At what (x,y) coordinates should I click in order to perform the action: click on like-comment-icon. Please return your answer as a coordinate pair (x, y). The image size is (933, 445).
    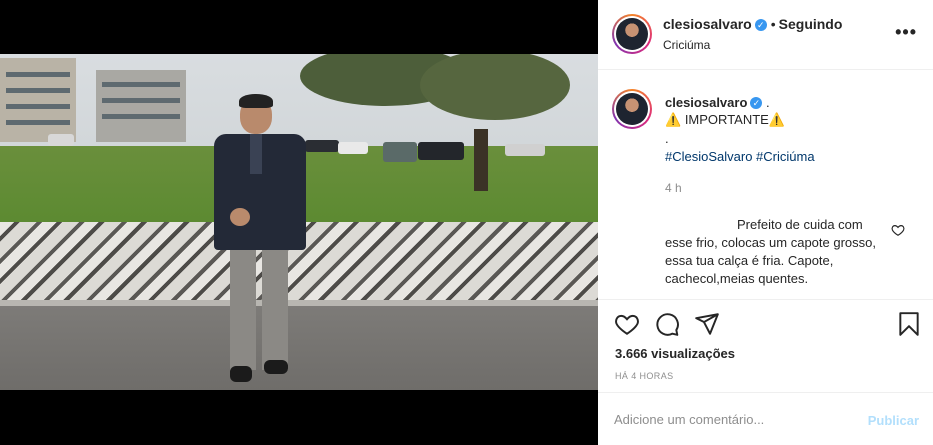
    Looking at the image, I should click on (898, 230).